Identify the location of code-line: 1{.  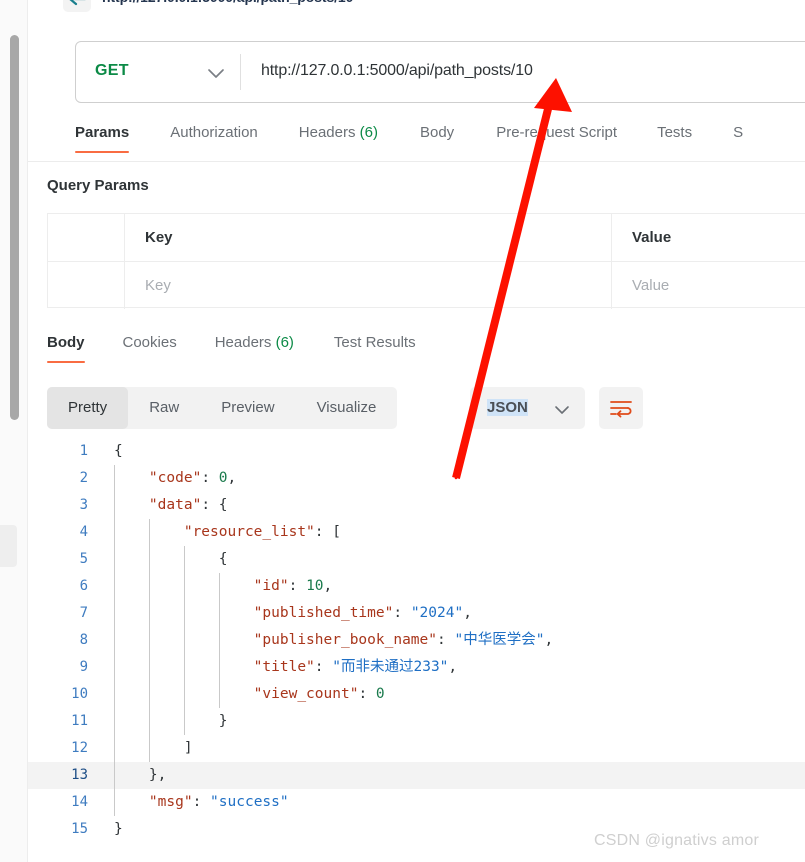
(416, 451).